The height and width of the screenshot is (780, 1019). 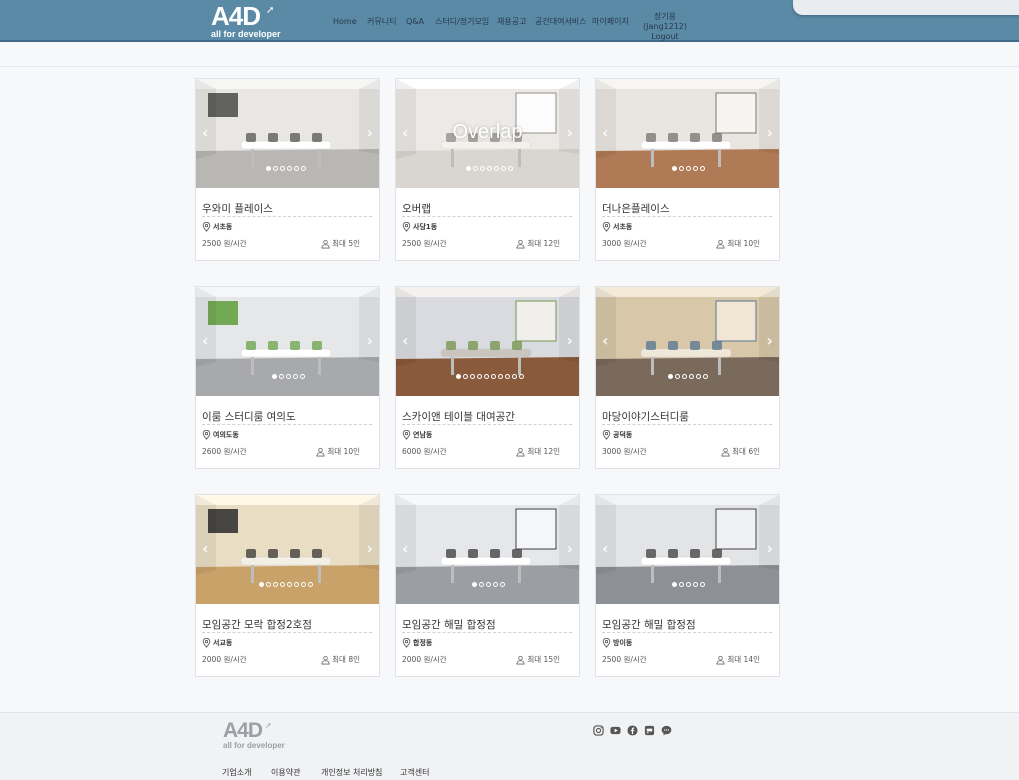 I want to click on space-name: 마당이야기스터디룸, so click(x=645, y=416).